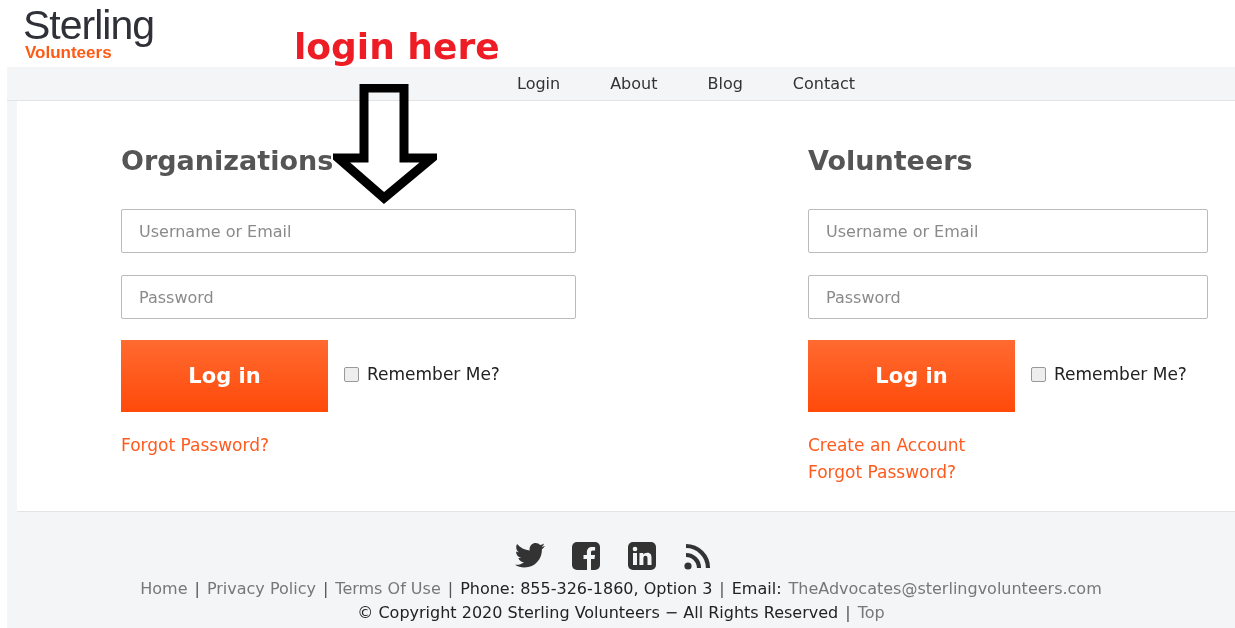 The image size is (1235, 628). What do you see at coordinates (529, 556) in the screenshot?
I see `bird-icon` at bounding box center [529, 556].